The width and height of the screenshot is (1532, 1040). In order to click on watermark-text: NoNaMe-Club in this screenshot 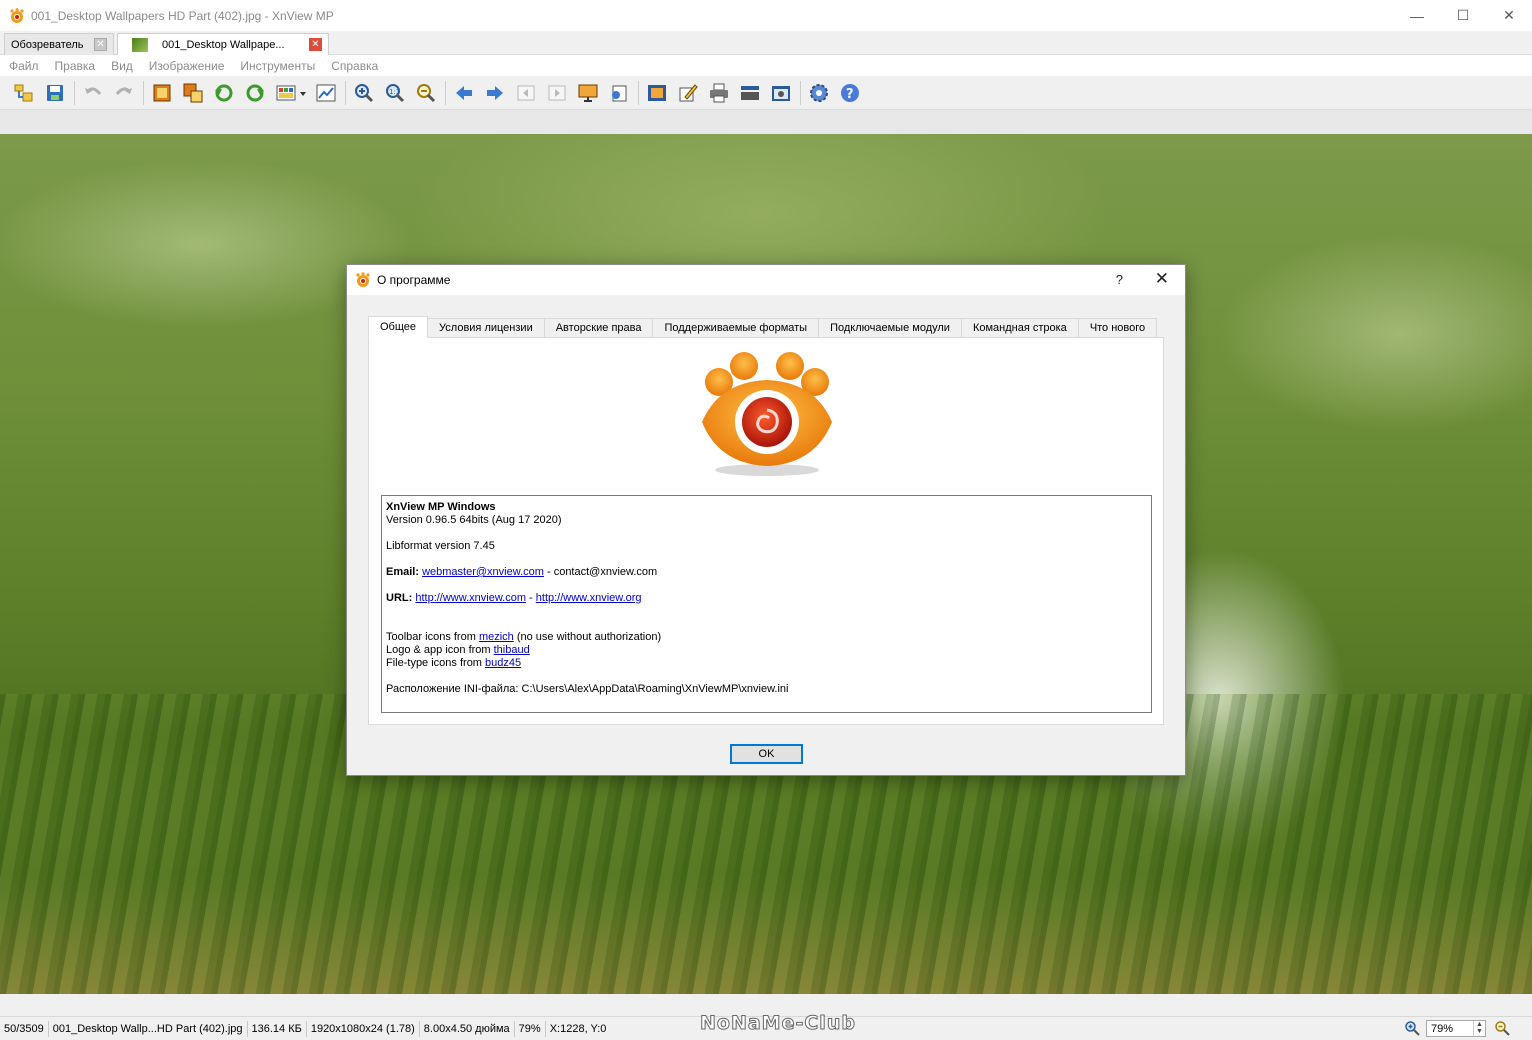, I will do `click(778, 1023)`.